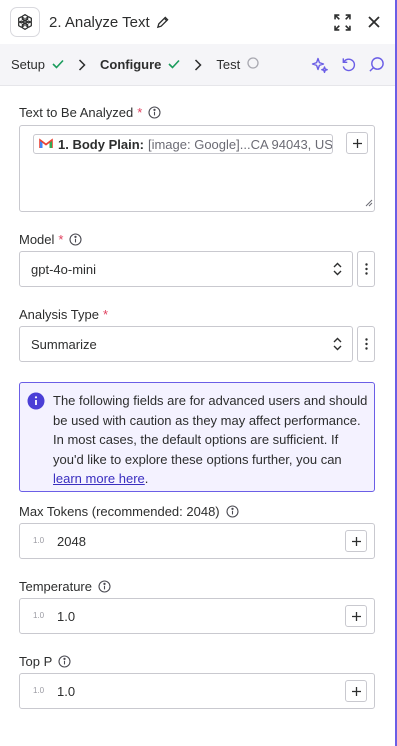  I want to click on learn-more-link: learn more here, so click(99, 478).